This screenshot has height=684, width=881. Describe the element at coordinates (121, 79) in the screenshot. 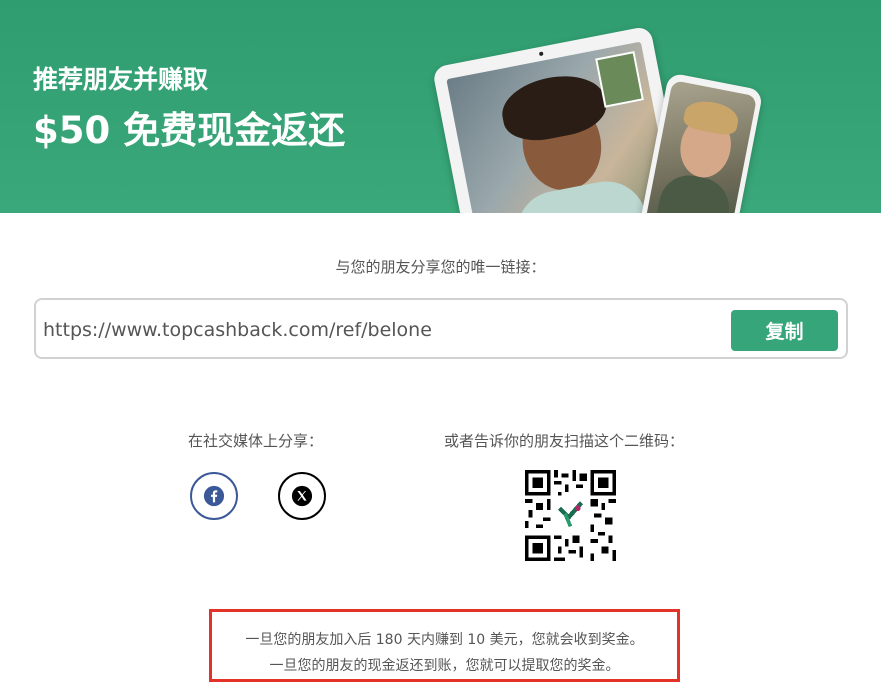

I see `banner-subtitle: 推荐朋友并赚取` at that location.